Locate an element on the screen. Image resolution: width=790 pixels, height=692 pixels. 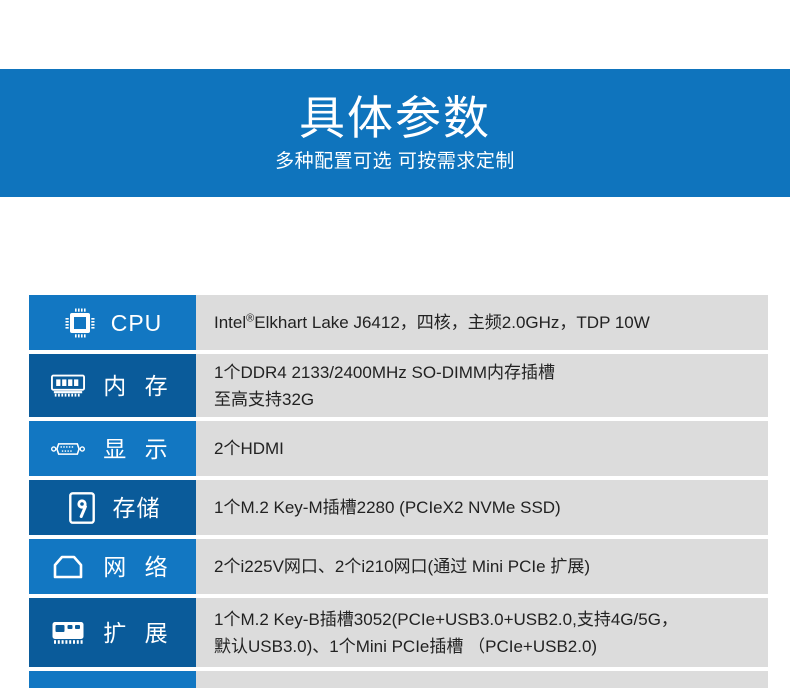
hard-disk-icon is located at coordinates (82, 508).